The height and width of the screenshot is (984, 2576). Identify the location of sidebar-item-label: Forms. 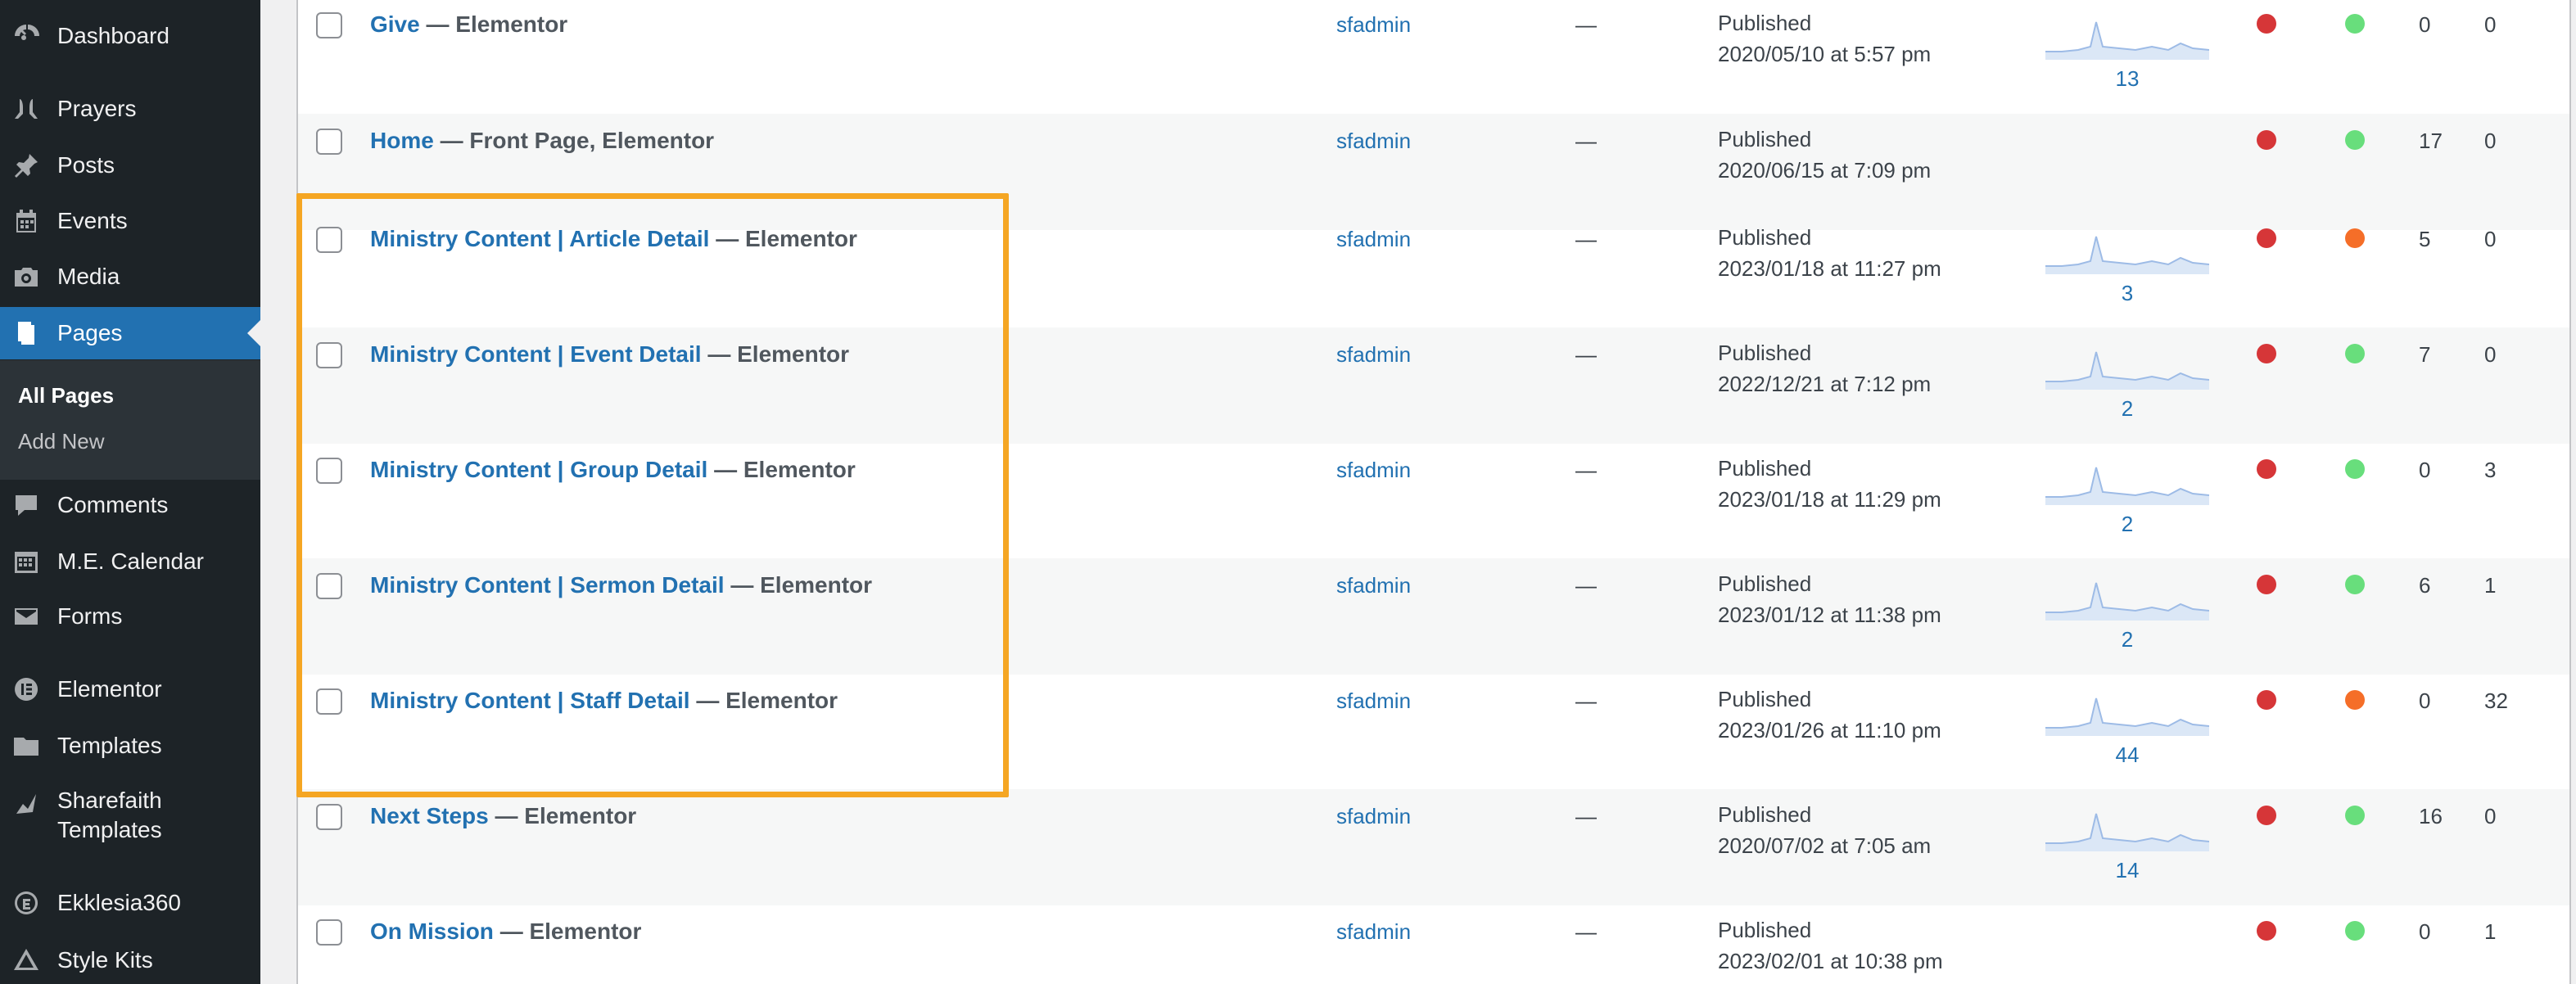
(90, 616).